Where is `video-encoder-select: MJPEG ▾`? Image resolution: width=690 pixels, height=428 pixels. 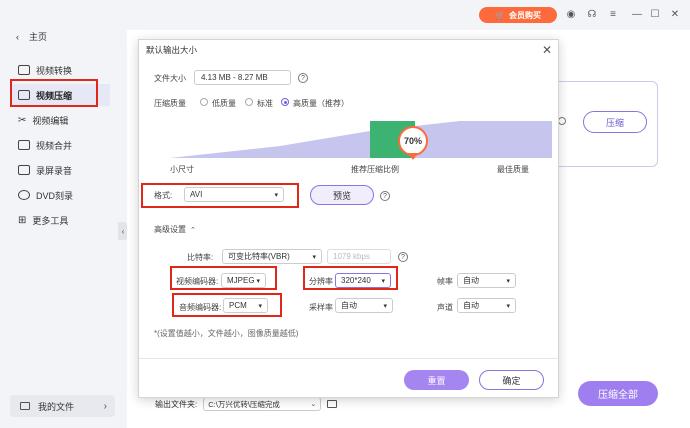
video-encoder-select: MJPEG ▾ is located at coordinates (243, 280).